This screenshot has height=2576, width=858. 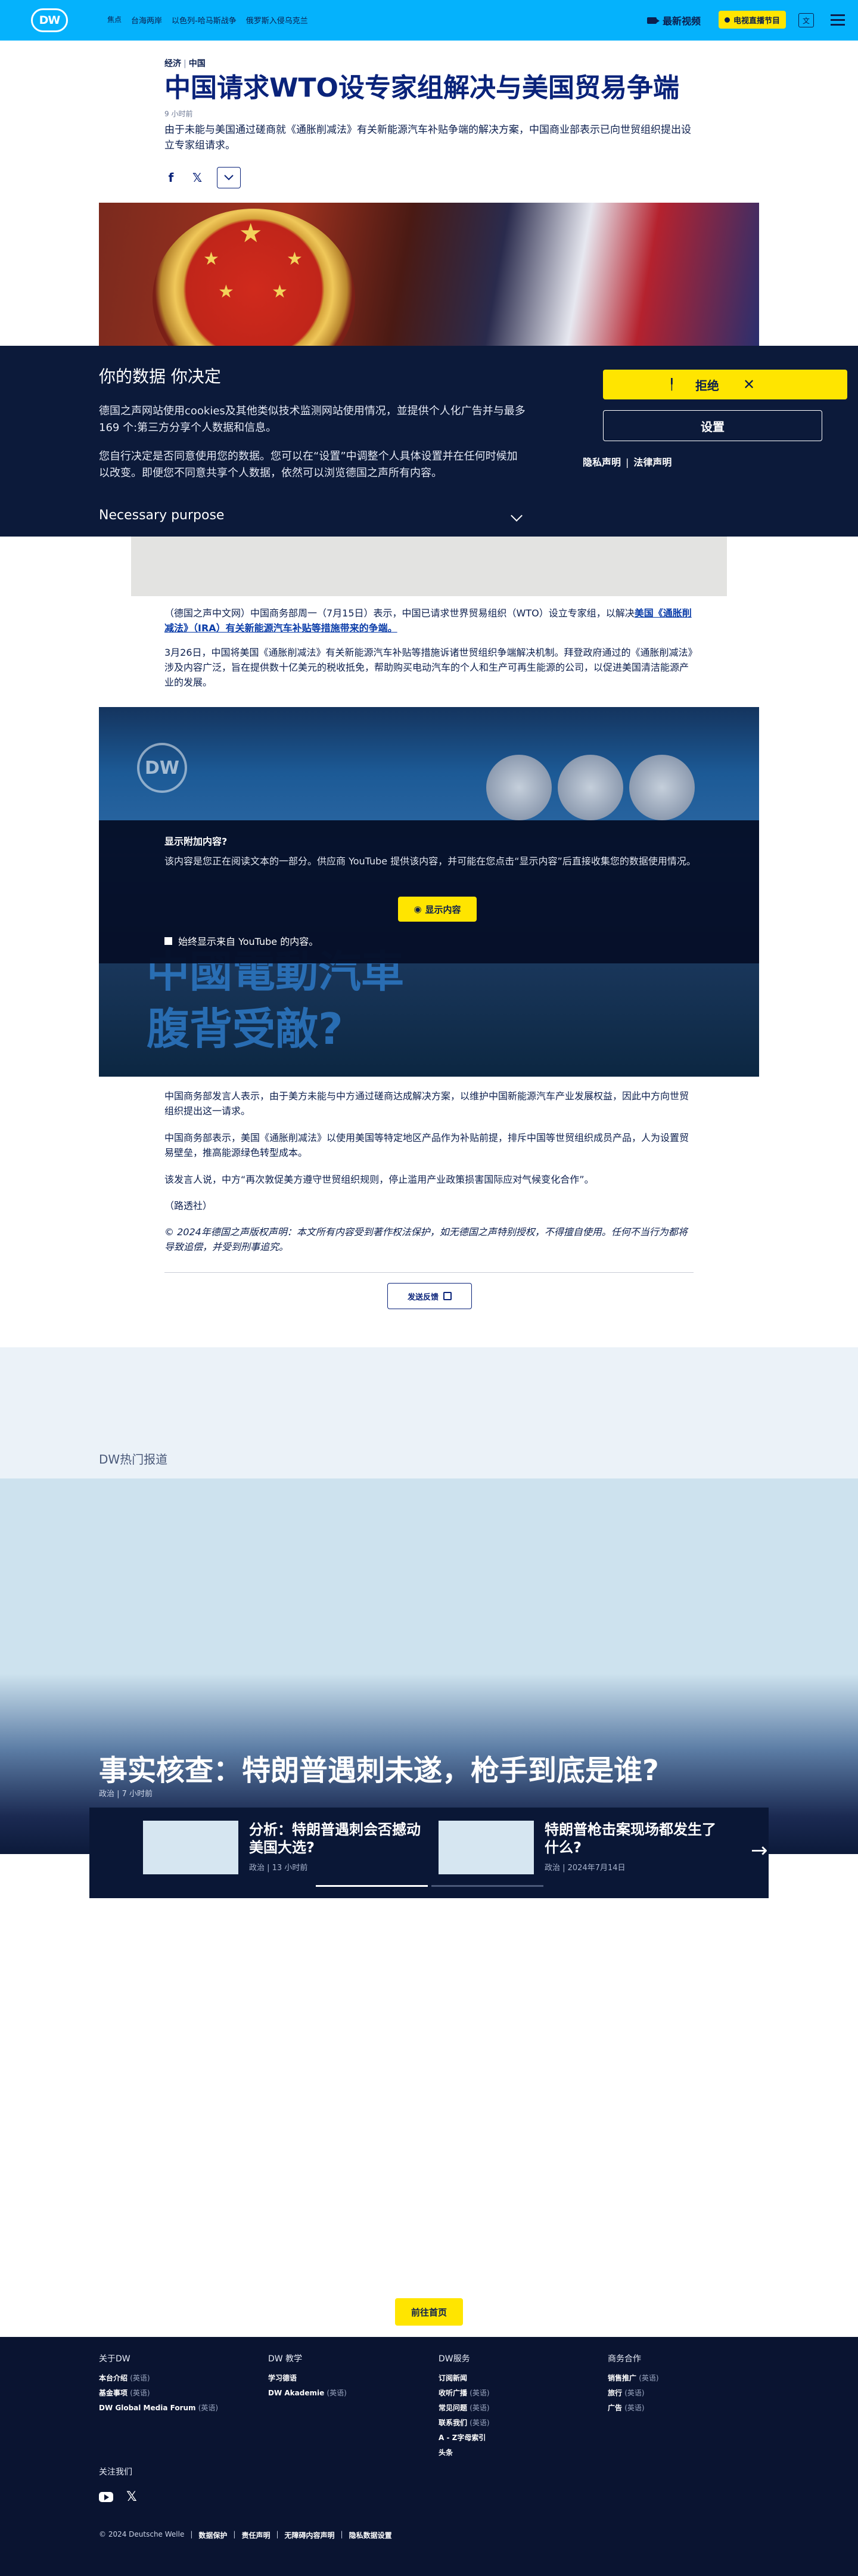 I want to click on latest-video-link: 最新视频, so click(x=674, y=20).